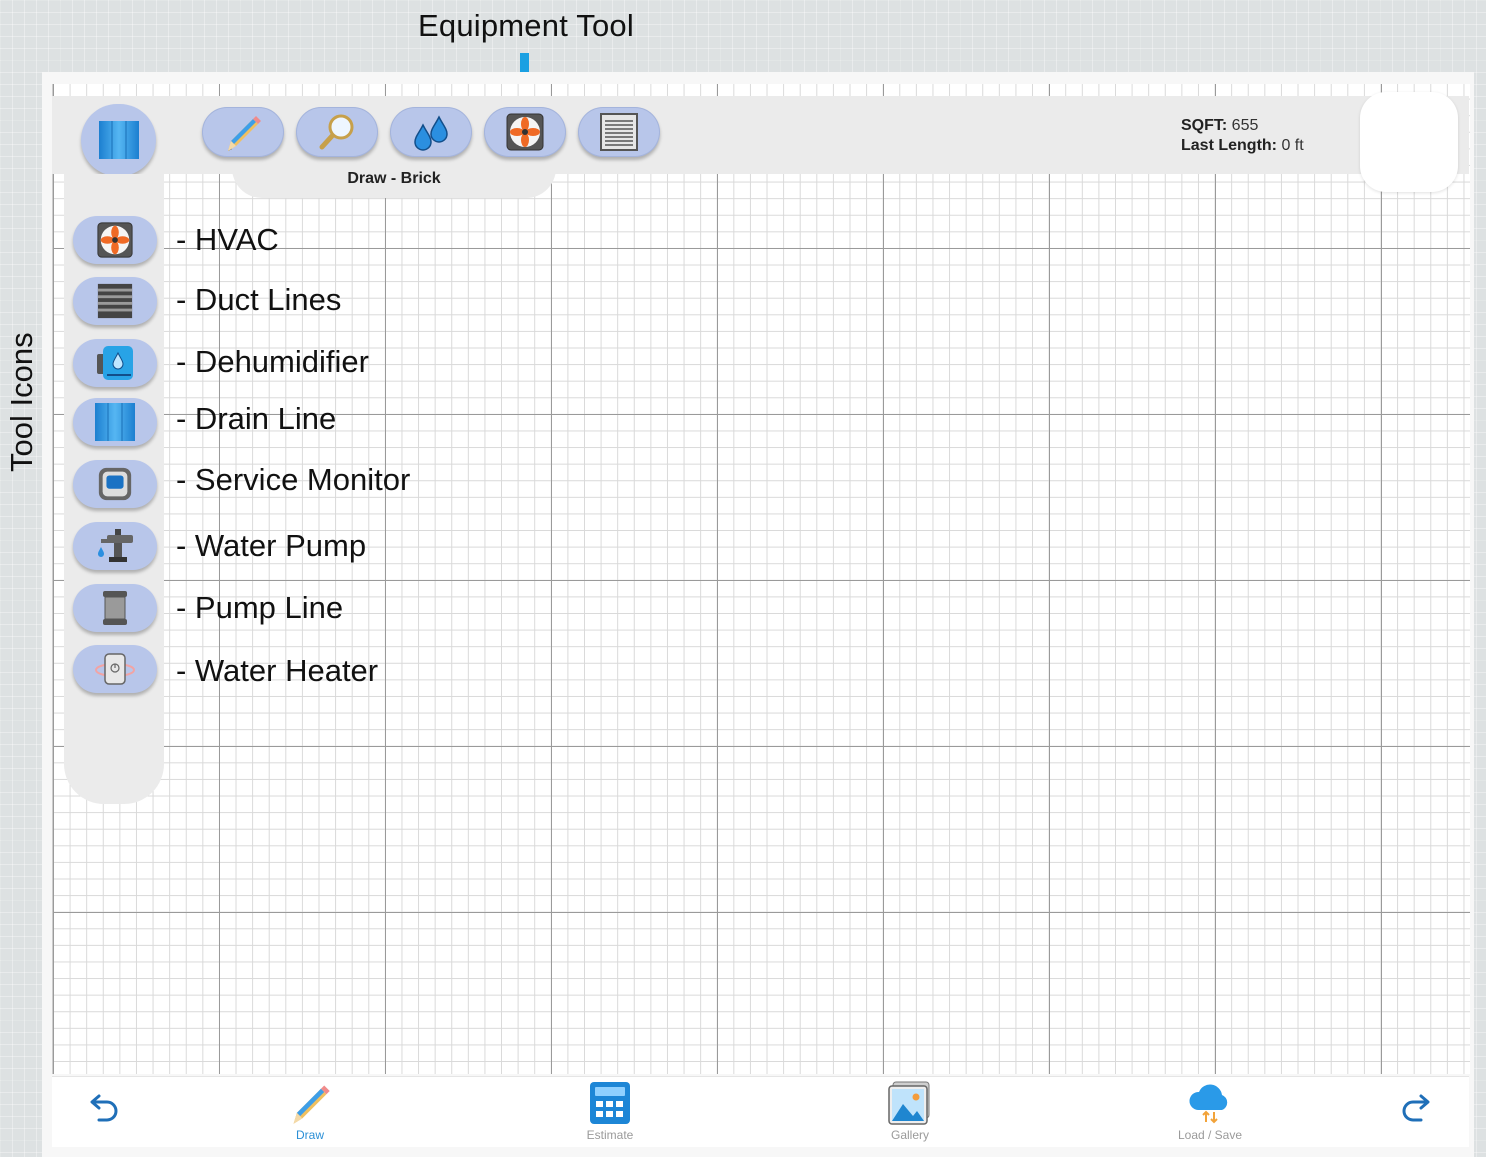  I want to click on dehumidifier-icon, so click(115, 363).